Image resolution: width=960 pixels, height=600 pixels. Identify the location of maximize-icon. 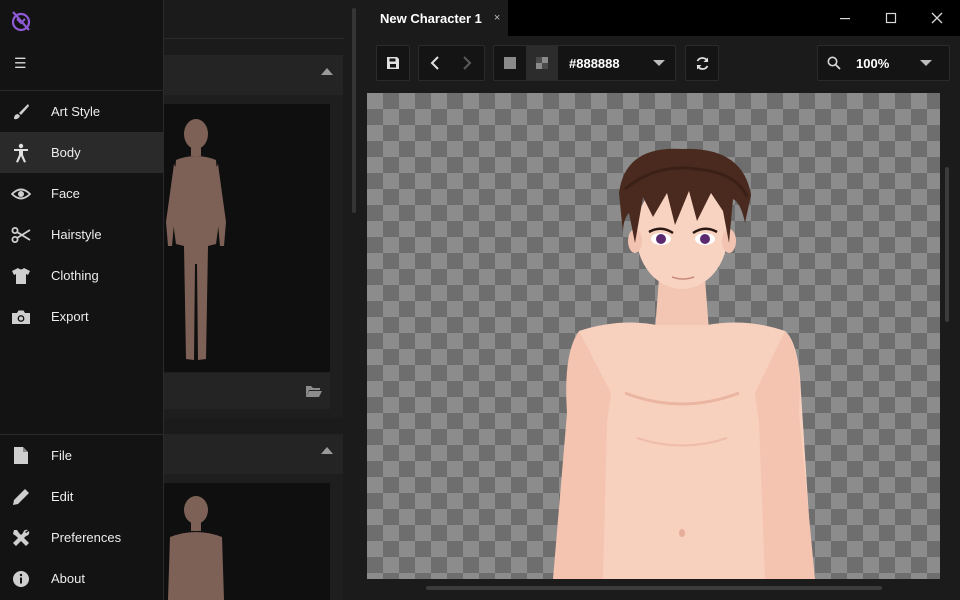
(891, 18).